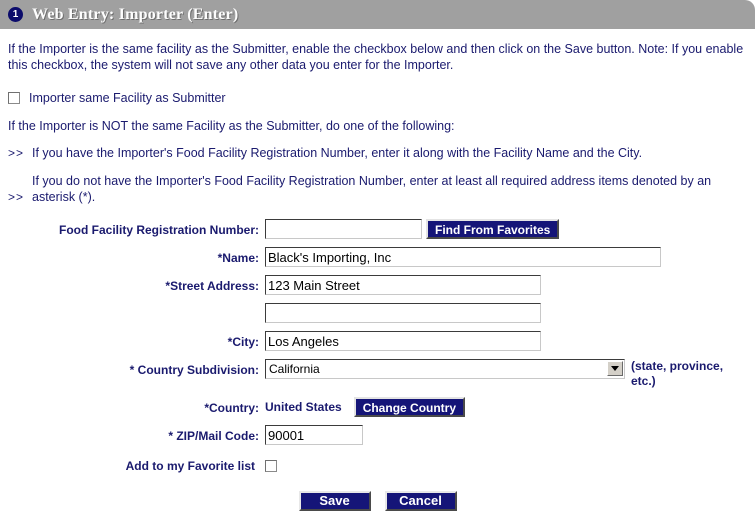 The width and height of the screenshot is (755, 519). What do you see at coordinates (377, 98) in the screenshot?
I see `same-facility-checkbox-row: Importer same Facility as Submitter` at bounding box center [377, 98].